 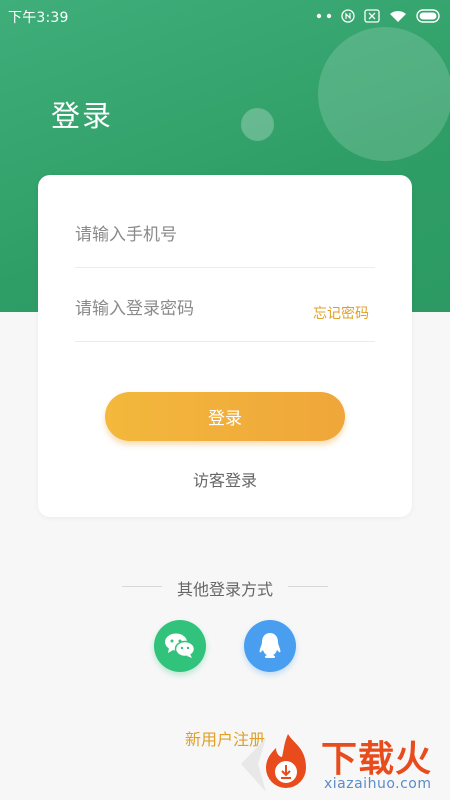 What do you see at coordinates (185, 235) in the screenshot?
I see `phone-input` at bounding box center [185, 235].